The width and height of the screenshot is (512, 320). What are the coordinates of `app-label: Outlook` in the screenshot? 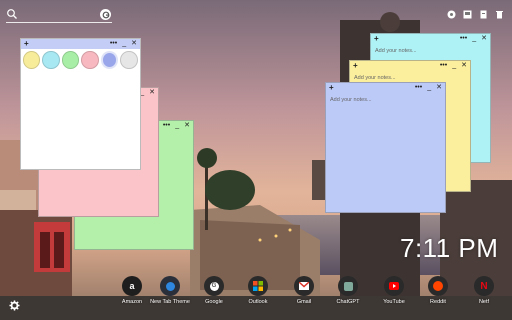 It's located at (258, 302).